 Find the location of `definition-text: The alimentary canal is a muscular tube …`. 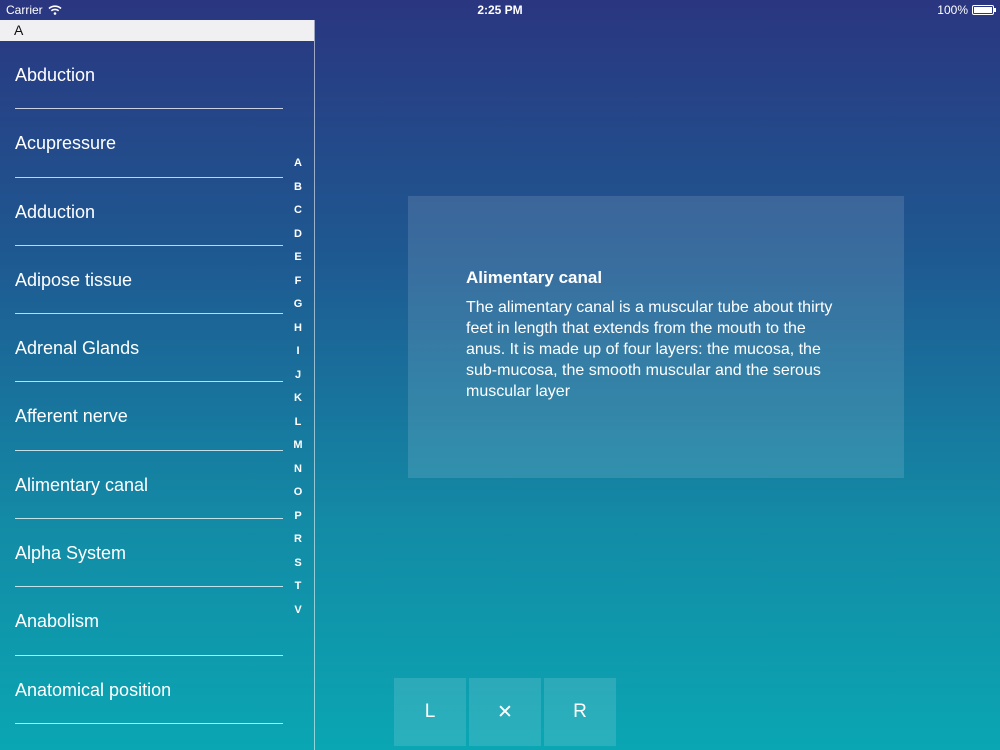

definition-text: The alimentary canal is a muscular tube … is located at coordinates (649, 349).